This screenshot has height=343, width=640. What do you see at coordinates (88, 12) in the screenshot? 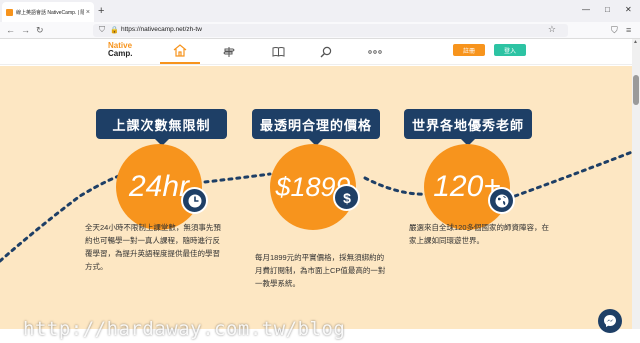
I see `tab-close-button: ×` at bounding box center [88, 12].